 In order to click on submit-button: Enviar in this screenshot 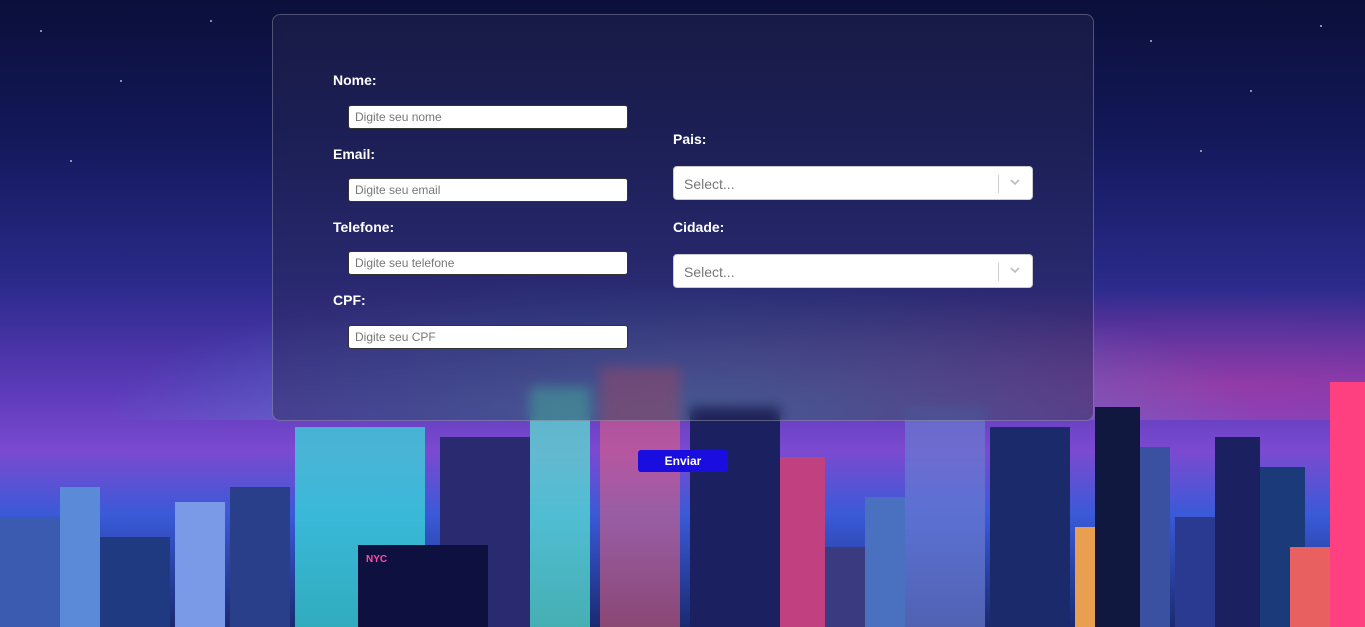, I will do `click(683, 461)`.